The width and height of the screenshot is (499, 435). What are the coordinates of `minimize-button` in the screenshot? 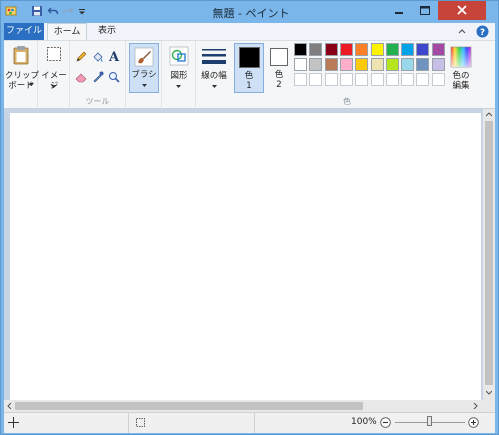 It's located at (399, 10).